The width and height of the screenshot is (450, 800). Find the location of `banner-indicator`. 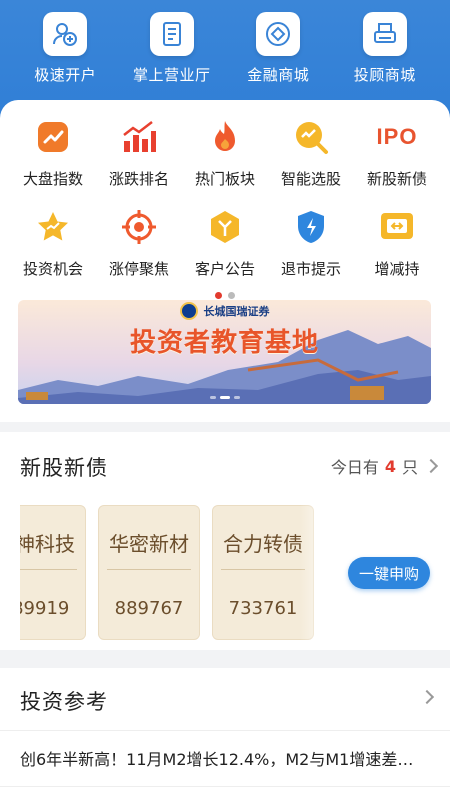

banner-indicator is located at coordinates (224, 397).